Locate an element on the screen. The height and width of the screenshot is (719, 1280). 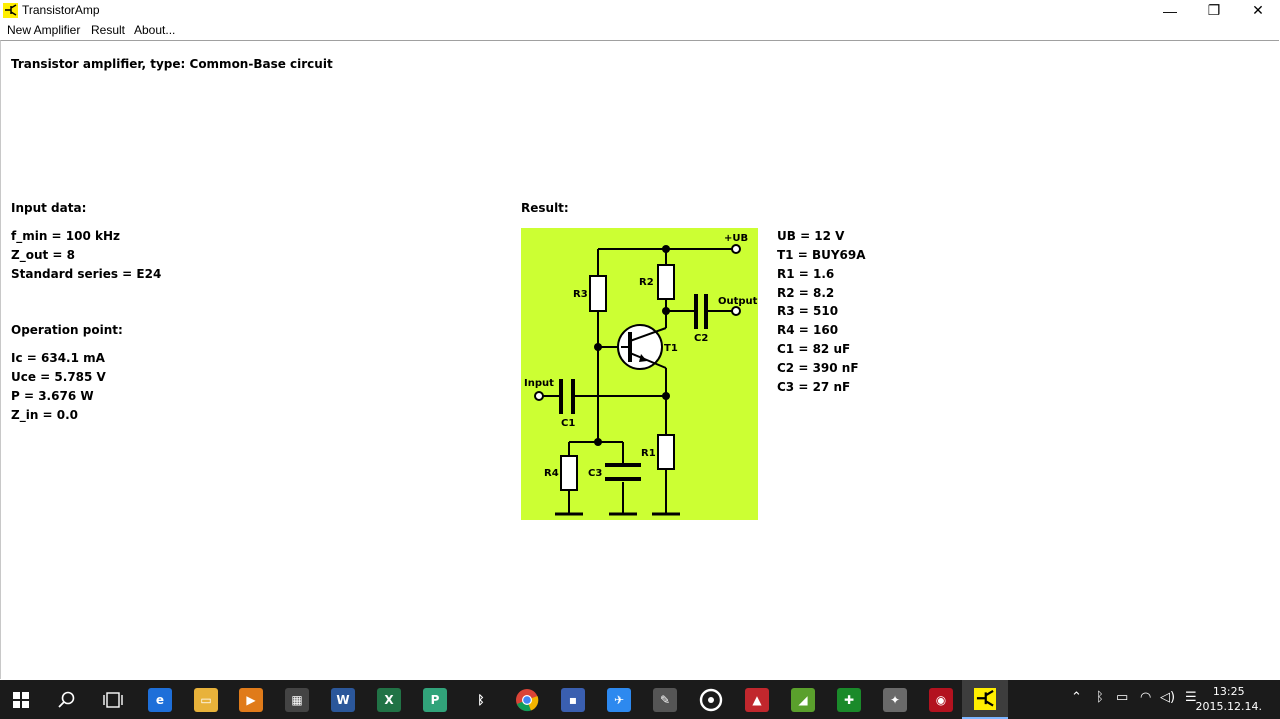
window-title: TransistorAmp is located at coordinates (61, 10).